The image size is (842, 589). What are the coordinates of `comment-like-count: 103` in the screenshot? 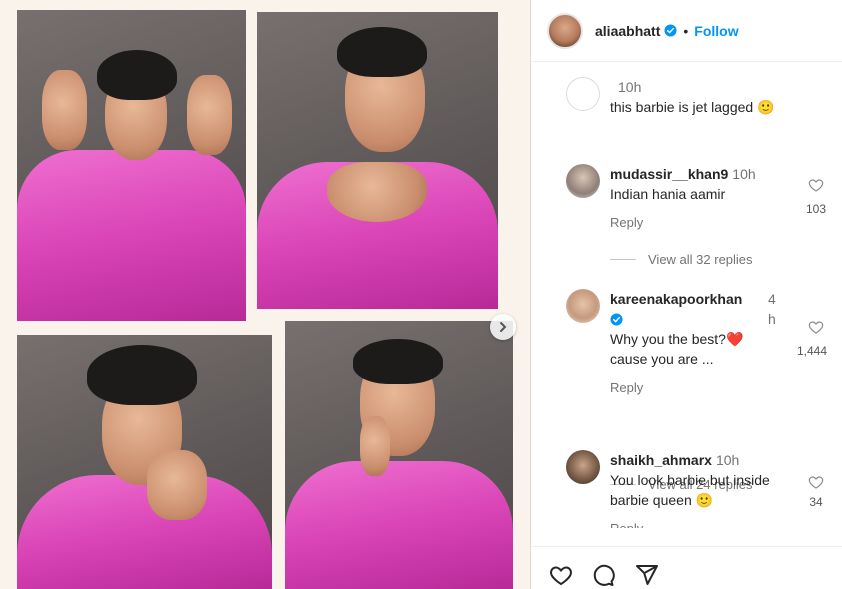 It's located at (816, 209).